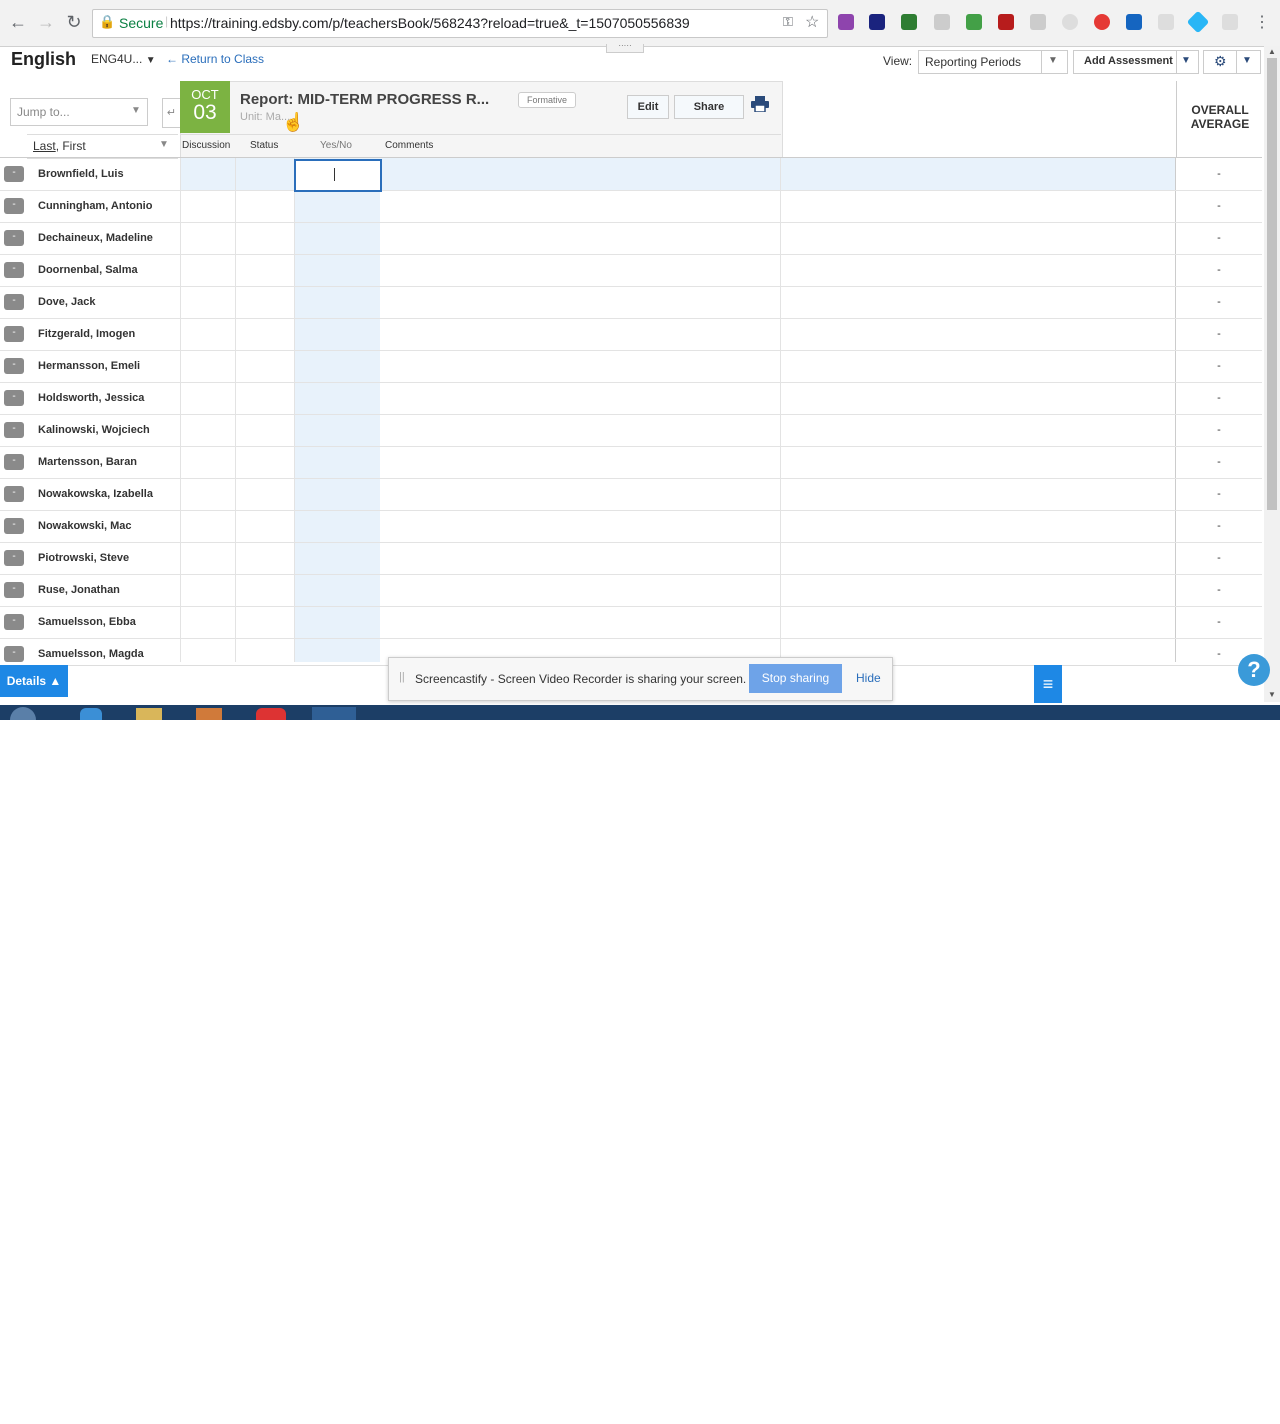 Image resolution: width=1280 pixels, height=1424 pixels. What do you see at coordinates (95, 238) in the screenshot?
I see `student-name: Dechaineux, Madeline` at bounding box center [95, 238].